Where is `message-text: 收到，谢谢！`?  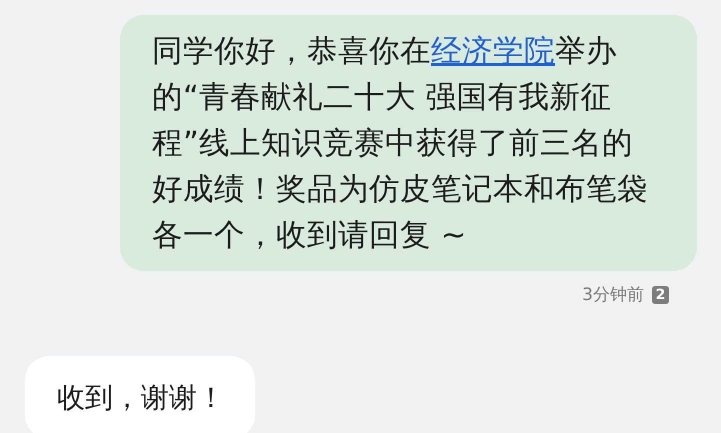 message-text: 收到，谢谢！ is located at coordinates (141, 398).